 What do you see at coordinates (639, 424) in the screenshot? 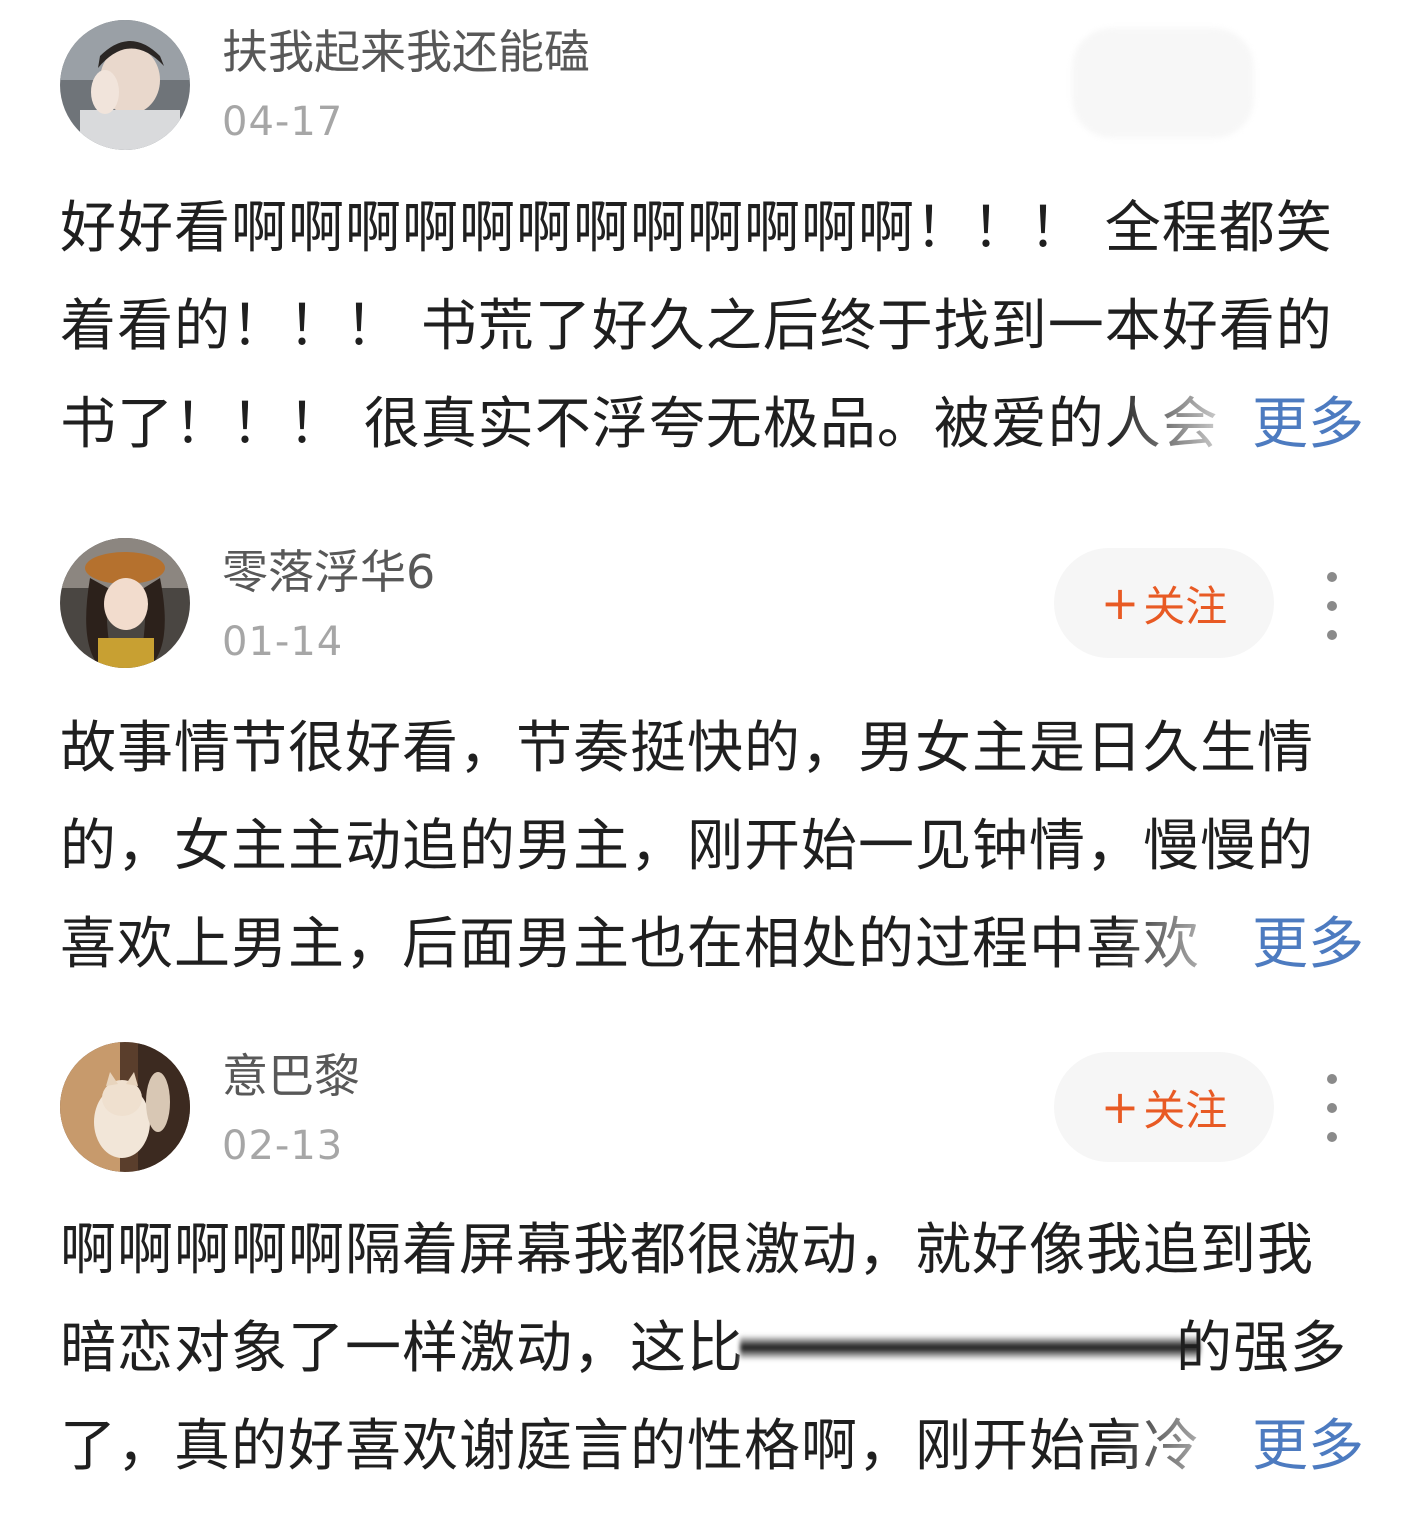
I see `comment-text-line: 书了！！！ 很真实不浮夸无极品。被爱的人会` at bounding box center [639, 424].